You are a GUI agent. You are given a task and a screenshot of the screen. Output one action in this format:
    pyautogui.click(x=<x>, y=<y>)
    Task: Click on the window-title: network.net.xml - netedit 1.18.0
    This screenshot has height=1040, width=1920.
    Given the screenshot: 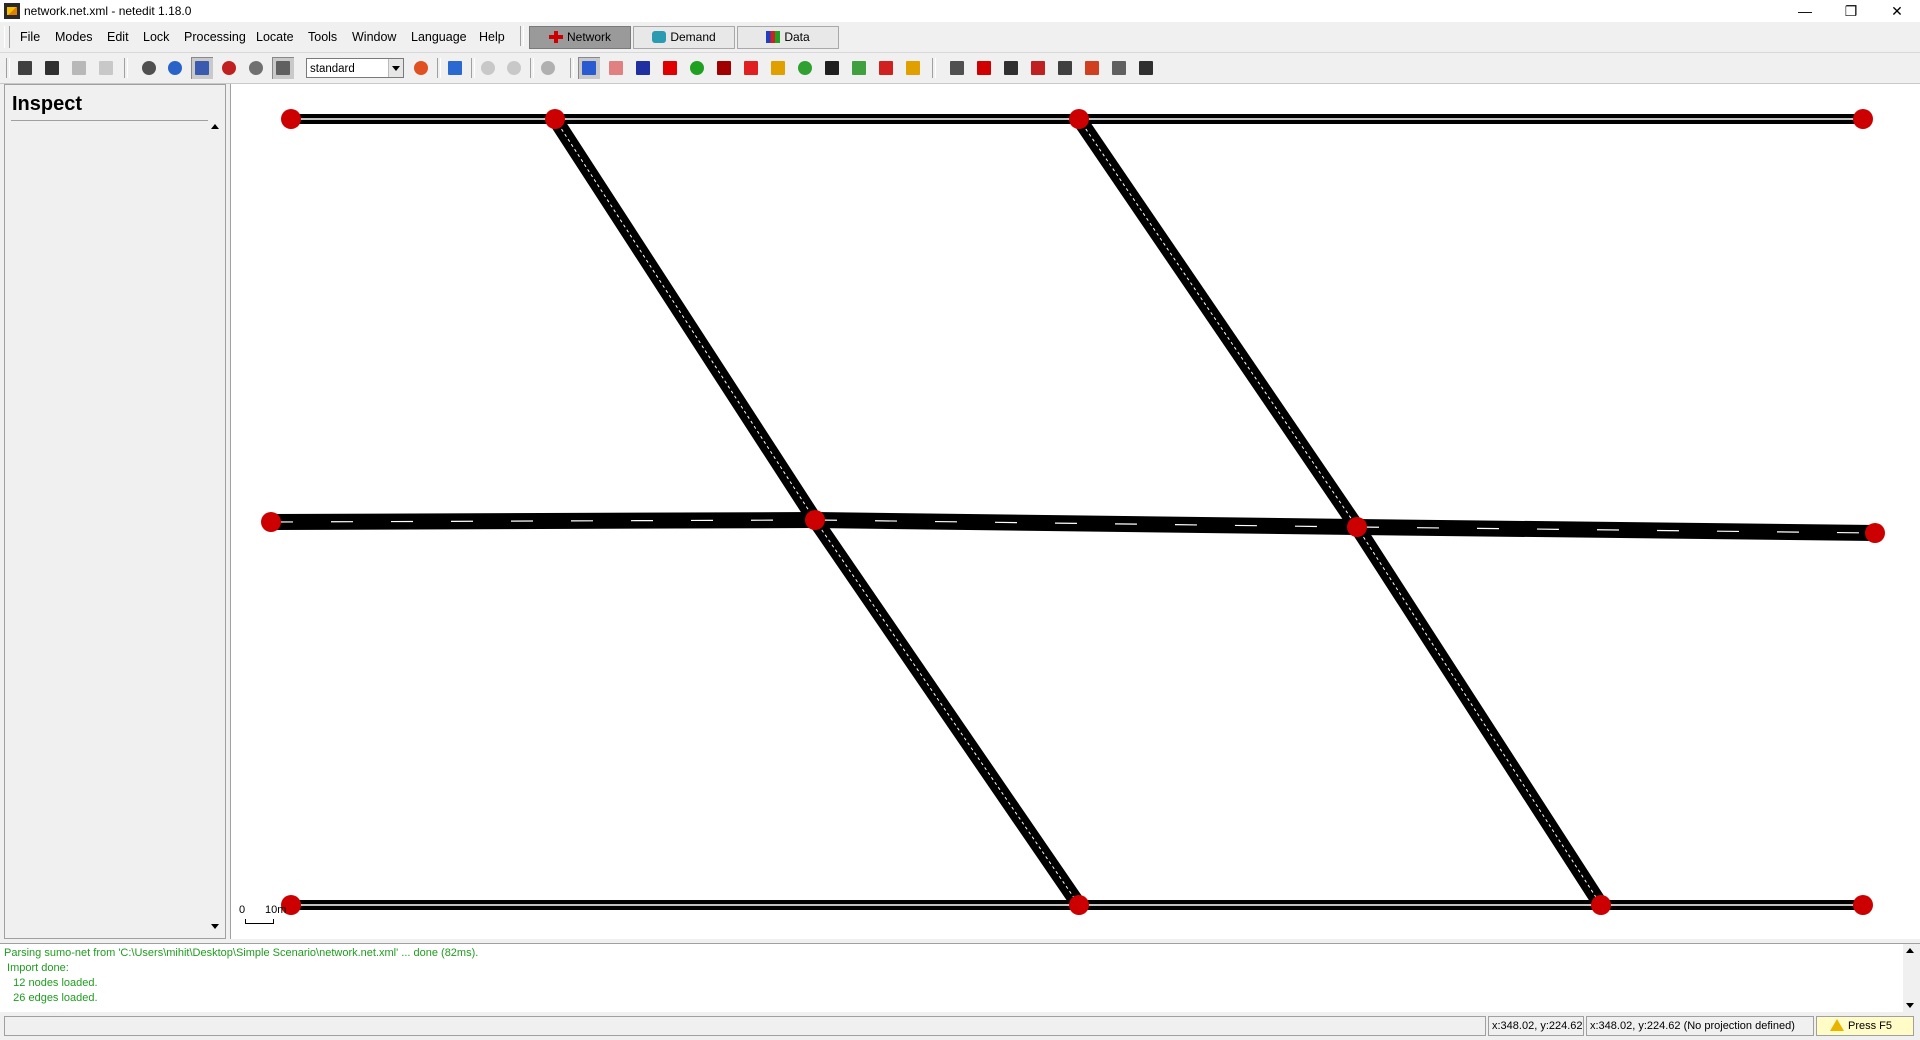 What is the action you would take?
    pyautogui.click(x=108, y=11)
    